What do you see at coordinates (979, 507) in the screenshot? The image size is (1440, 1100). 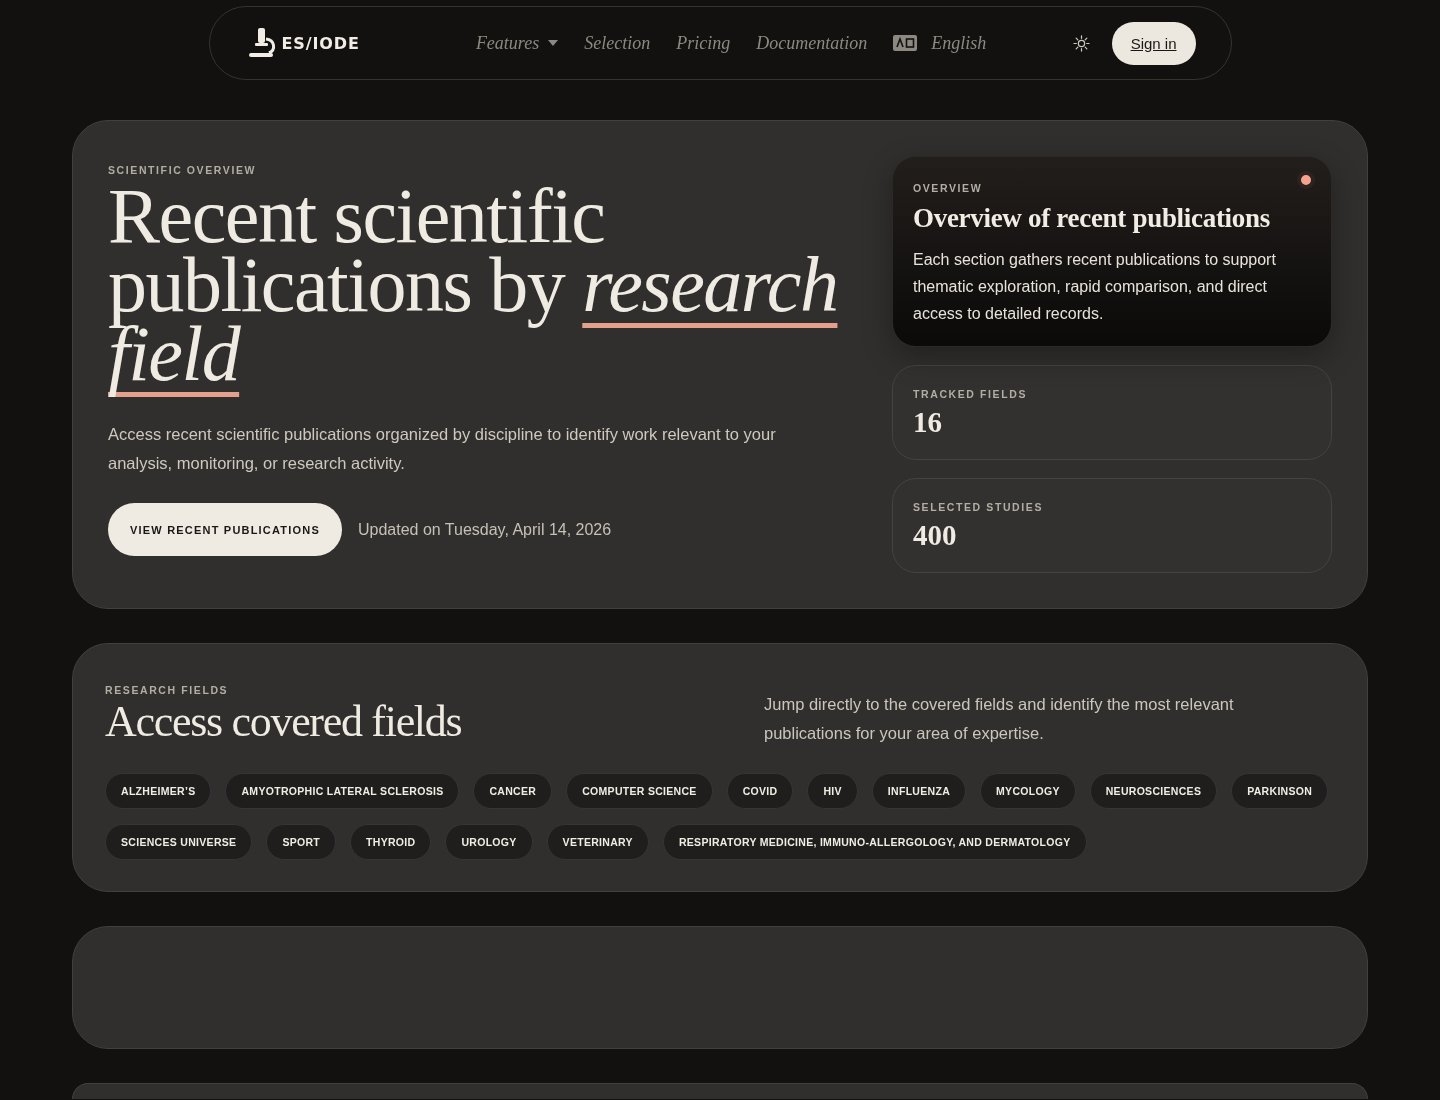 I see `stat-label: SELECTED STUDIES` at bounding box center [979, 507].